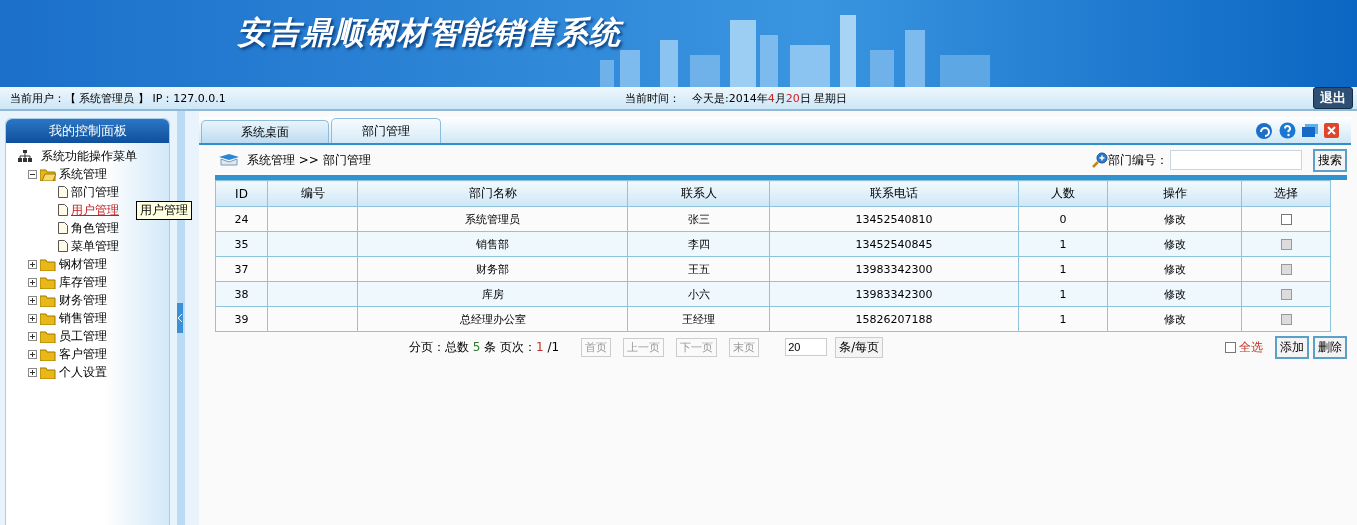  Describe the element at coordinates (1063, 193) in the screenshot. I see `column-header: 人数` at that location.